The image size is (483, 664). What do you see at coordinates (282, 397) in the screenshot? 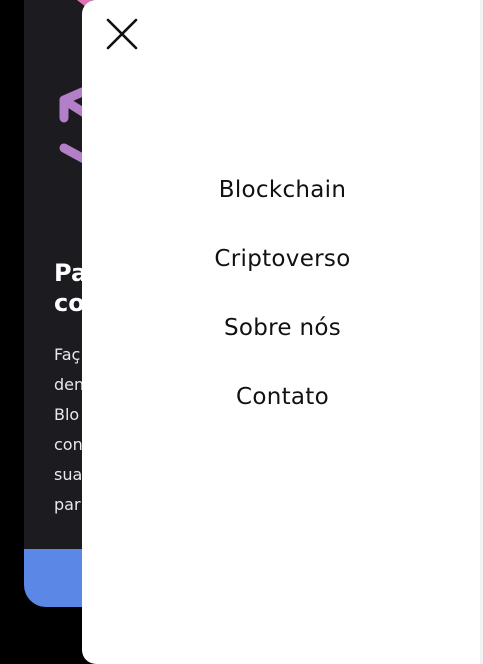
I see `menu-link-contato: Contato` at bounding box center [282, 397].